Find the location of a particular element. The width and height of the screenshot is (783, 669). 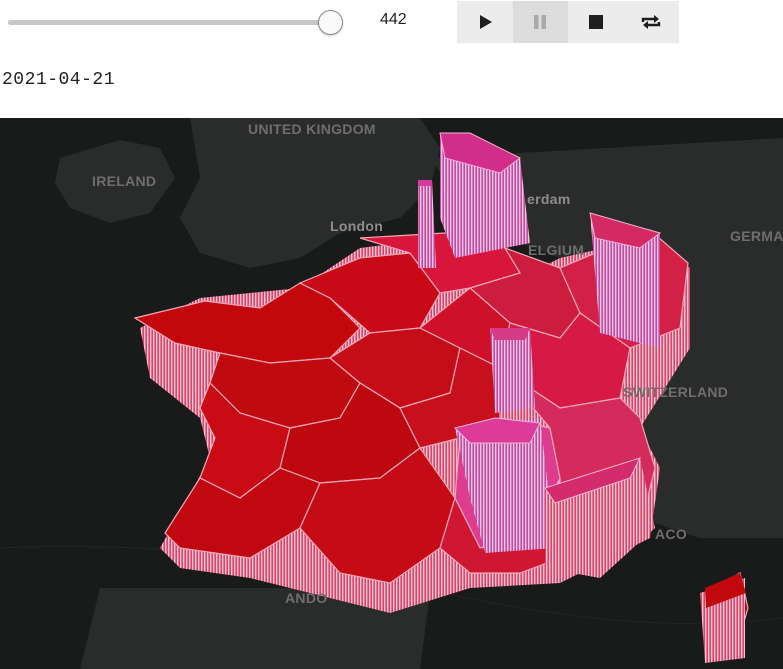

loop-icon is located at coordinates (651, 22).